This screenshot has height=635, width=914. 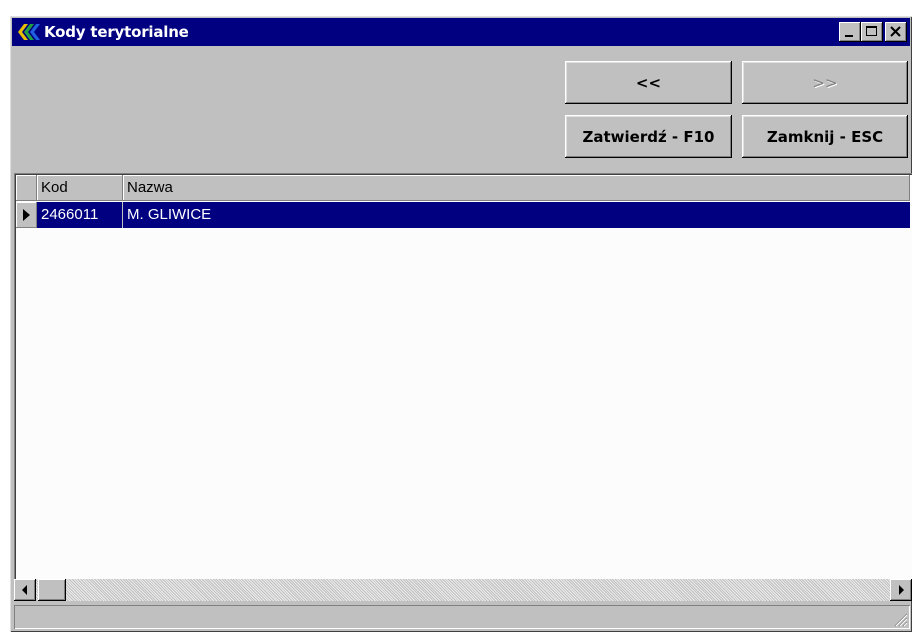 I want to click on resize-grip-icon, so click(x=900, y=619).